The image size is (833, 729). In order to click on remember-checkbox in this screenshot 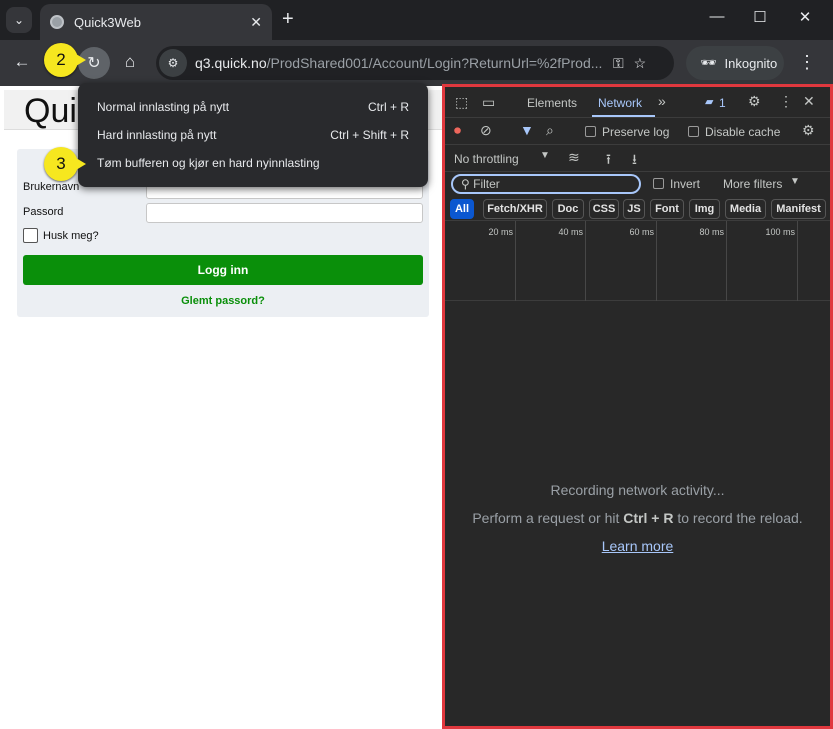, I will do `click(30, 235)`.